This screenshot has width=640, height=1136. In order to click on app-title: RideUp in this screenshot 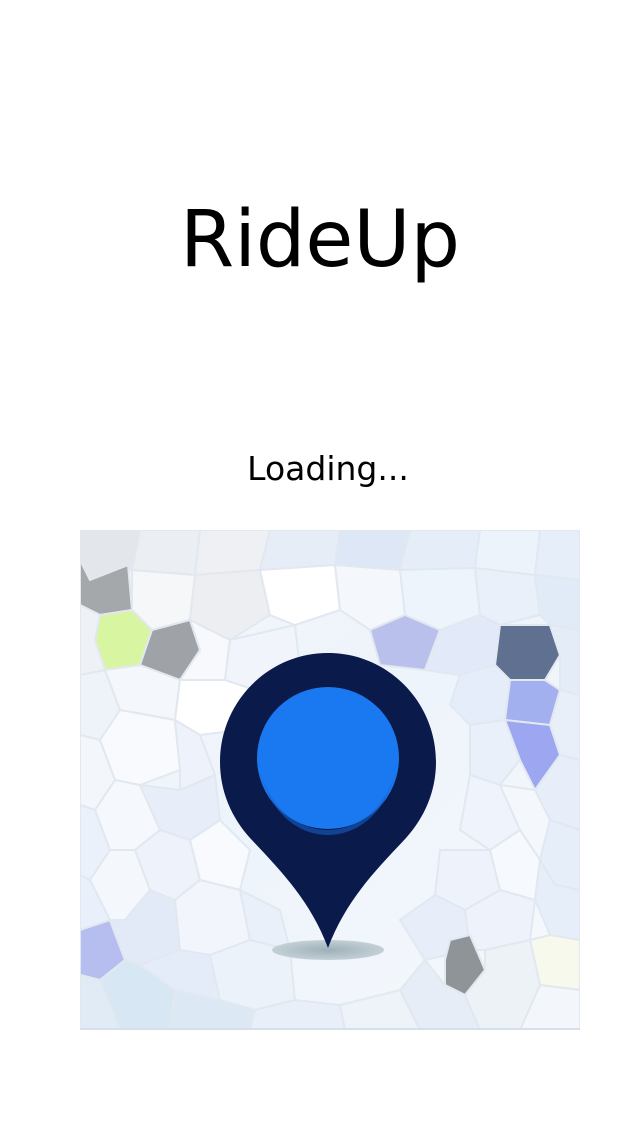, I will do `click(320, 240)`.